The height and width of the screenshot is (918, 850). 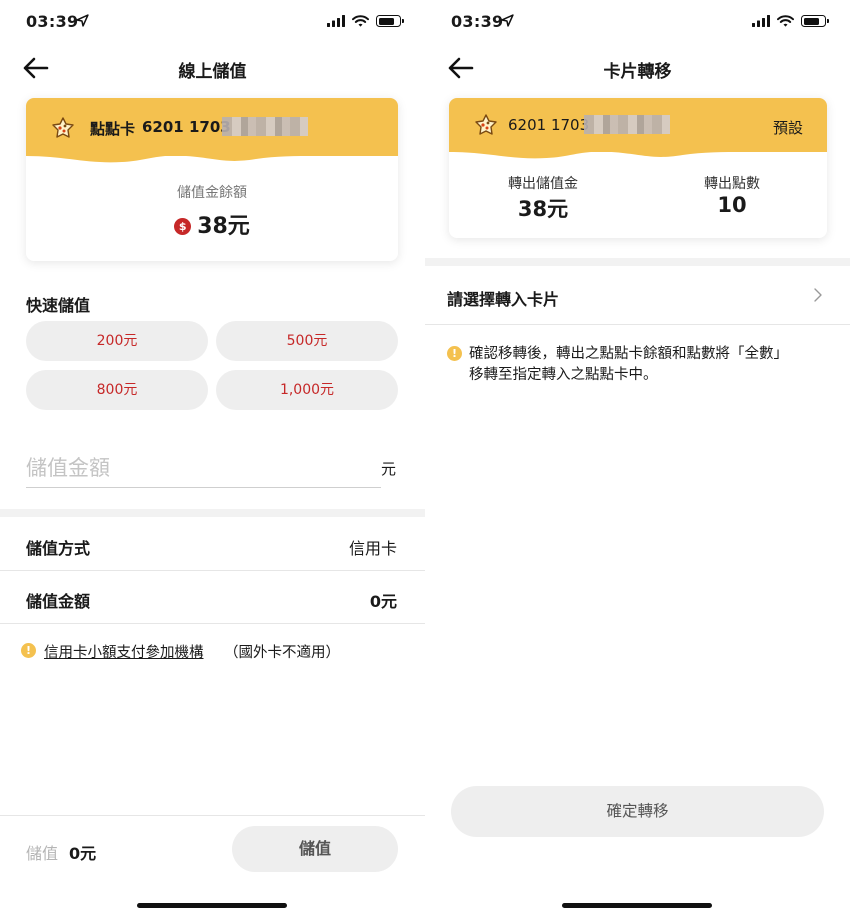 What do you see at coordinates (638, 168) in the screenshot?
I see `transfer-card: 6201 1703 預設 轉出儲值金 38元 轉出點數 10` at bounding box center [638, 168].